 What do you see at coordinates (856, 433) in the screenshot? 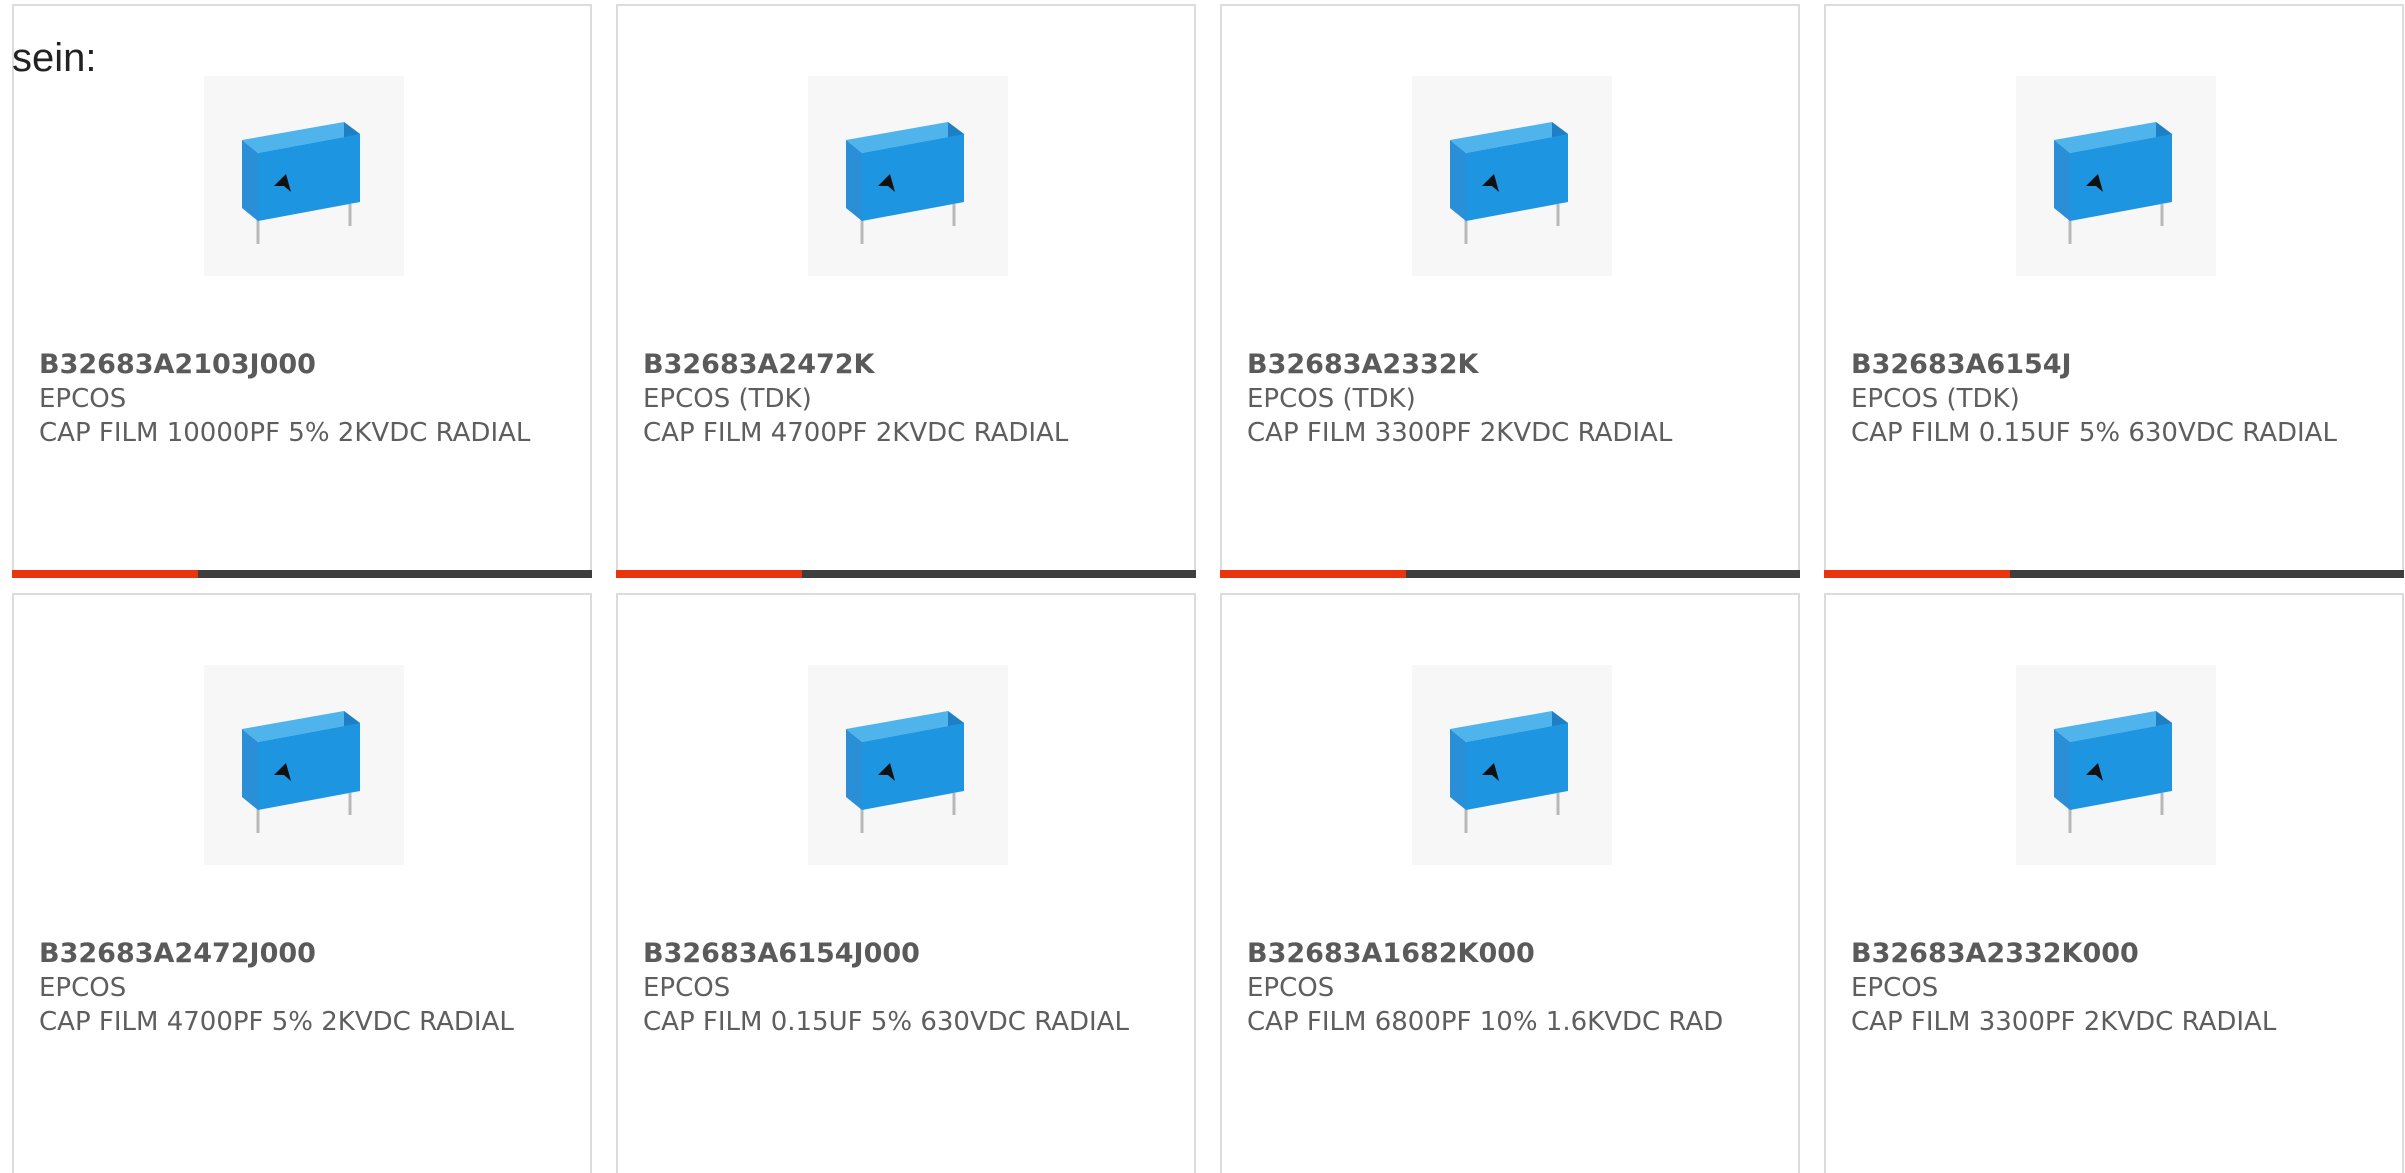
I see `product-description: CAP FILM 4700PF 2KVDC RADIAL` at bounding box center [856, 433].